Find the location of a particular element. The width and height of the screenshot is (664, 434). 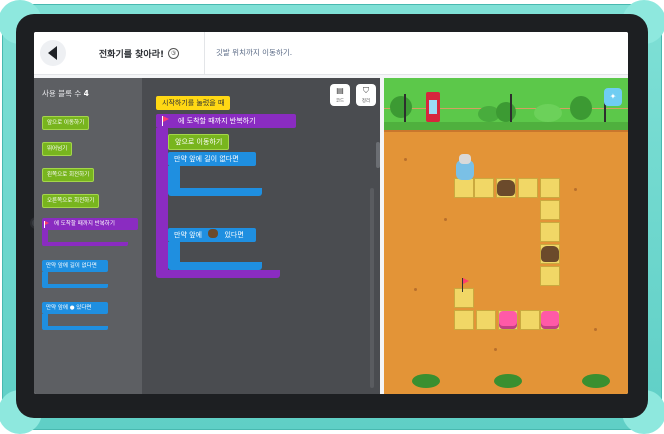

if-no-path-foot is located at coordinates (215, 192).